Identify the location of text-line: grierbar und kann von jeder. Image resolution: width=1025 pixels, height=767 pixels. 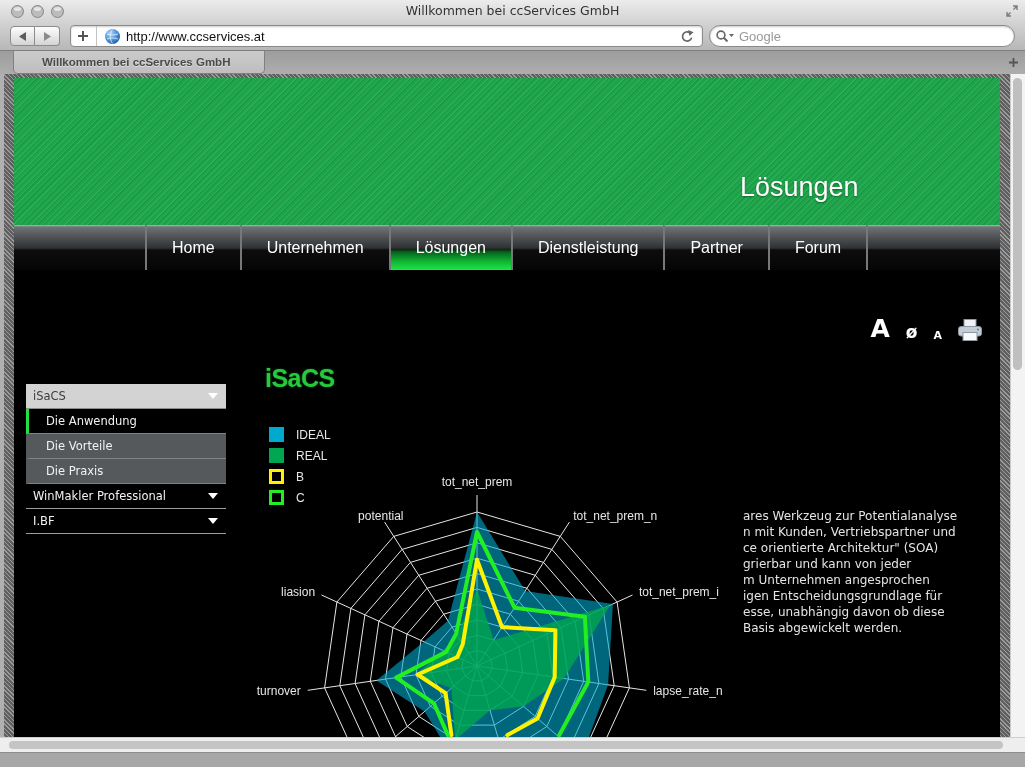
(827, 564).